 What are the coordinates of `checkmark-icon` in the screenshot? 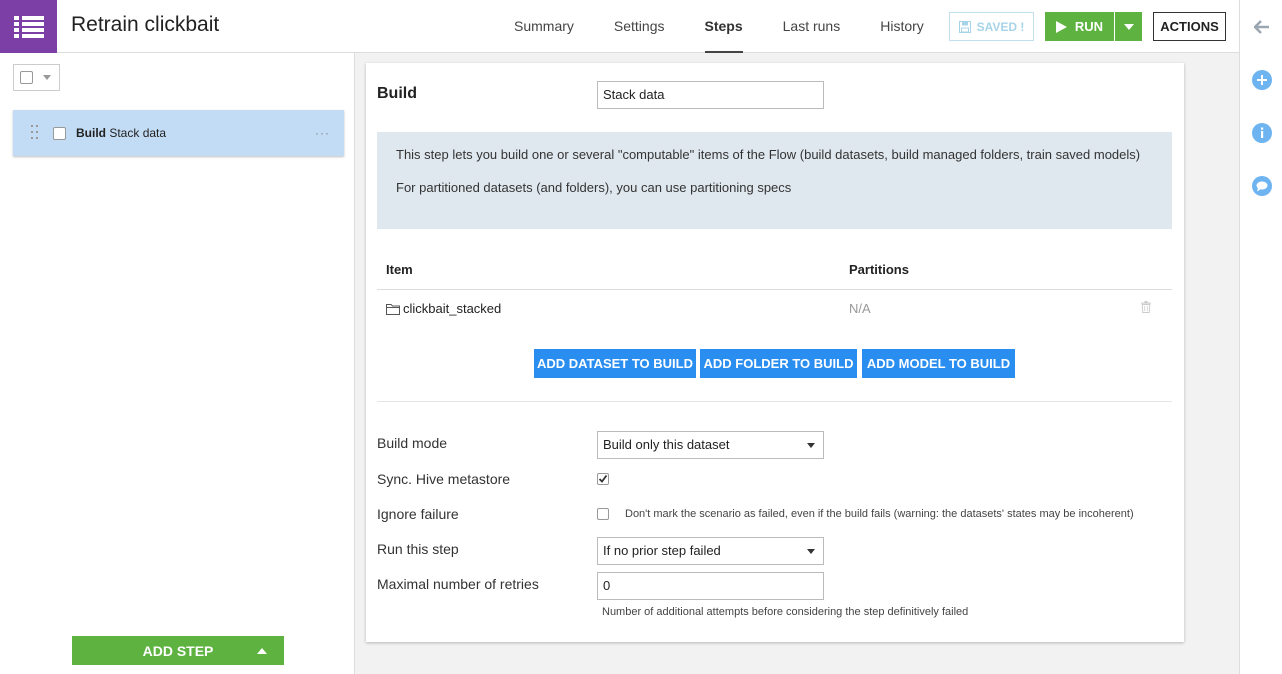 It's located at (603, 478).